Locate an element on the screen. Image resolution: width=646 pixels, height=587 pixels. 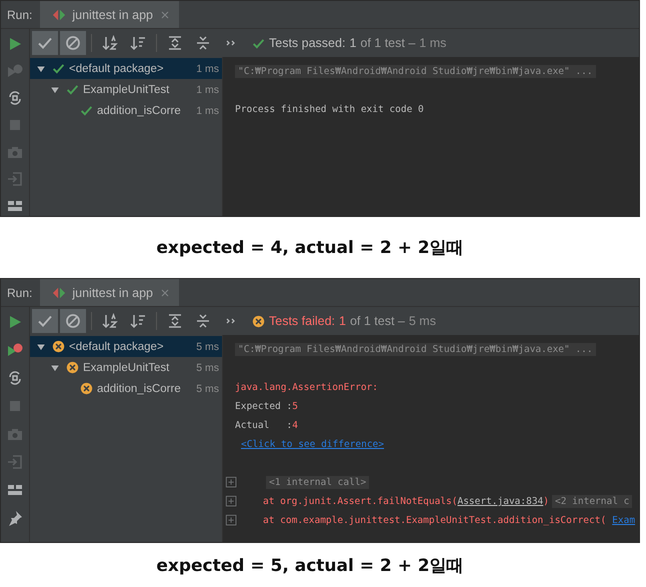
tree-row: <default package> 5 ms is located at coordinates (126, 346).